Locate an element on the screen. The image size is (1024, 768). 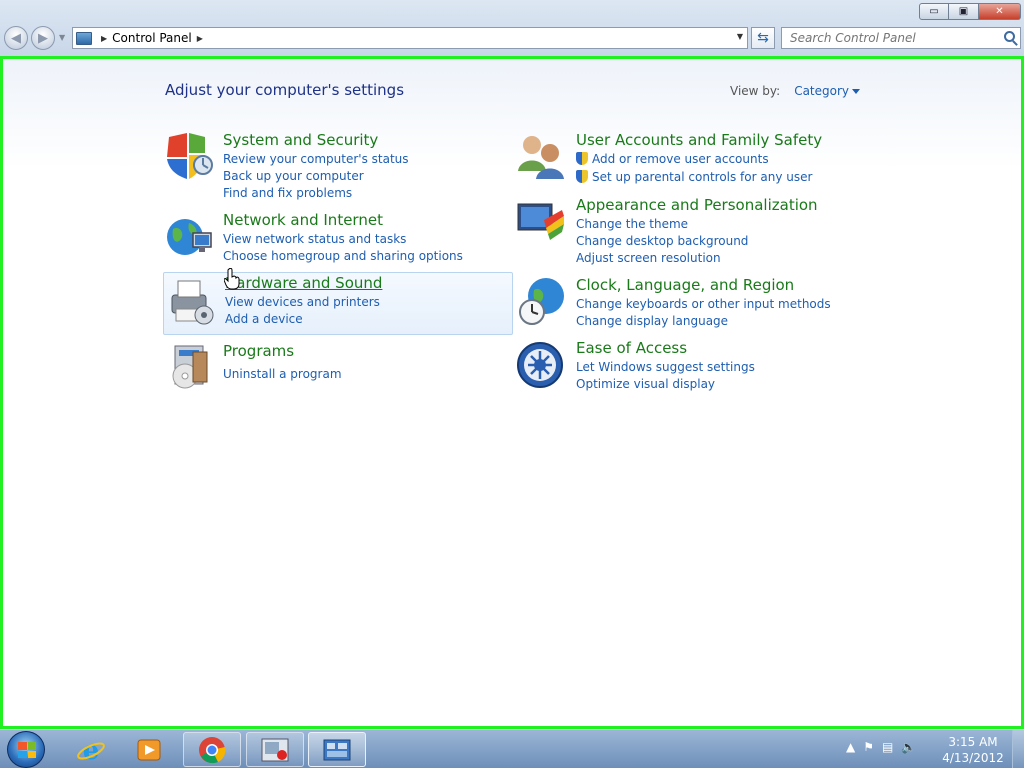
taskbar-recorder is located at coordinates (275, 749).